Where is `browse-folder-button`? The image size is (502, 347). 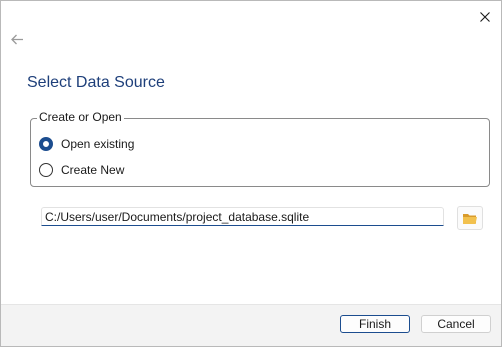 browse-folder-button is located at coordinates (470, 218).